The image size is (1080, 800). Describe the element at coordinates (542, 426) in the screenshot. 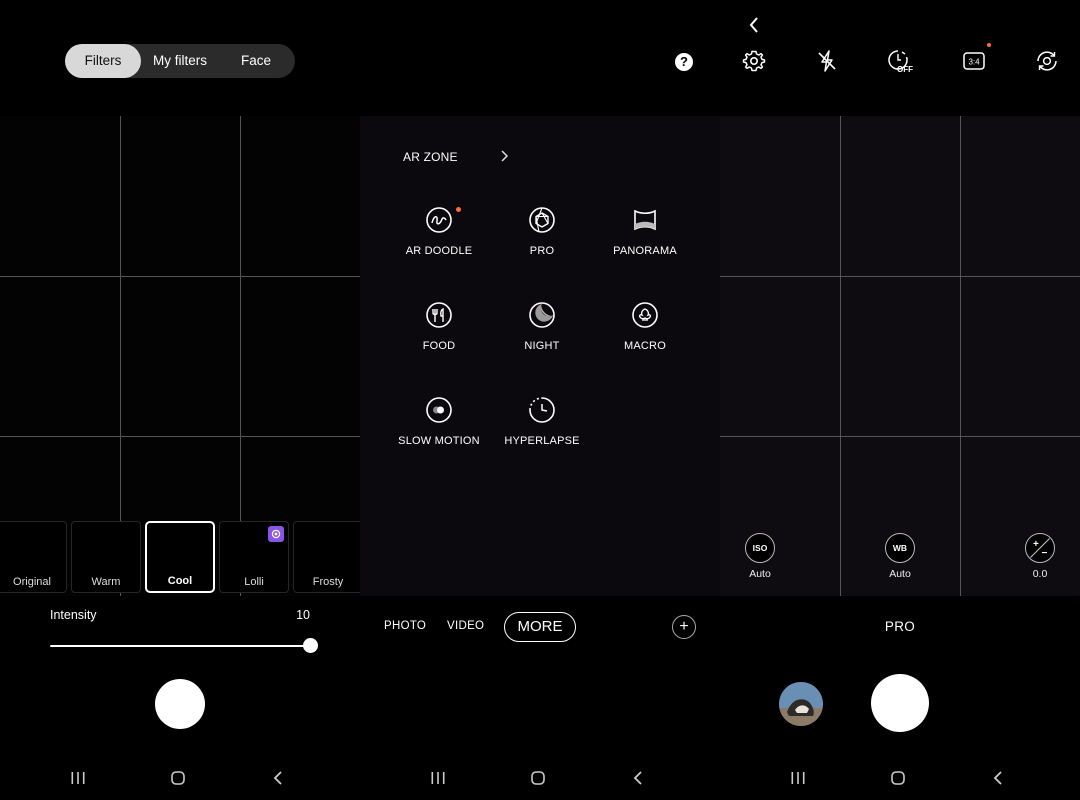

I see `mode-hyperlapse: HYPERLAPSE` at that location.